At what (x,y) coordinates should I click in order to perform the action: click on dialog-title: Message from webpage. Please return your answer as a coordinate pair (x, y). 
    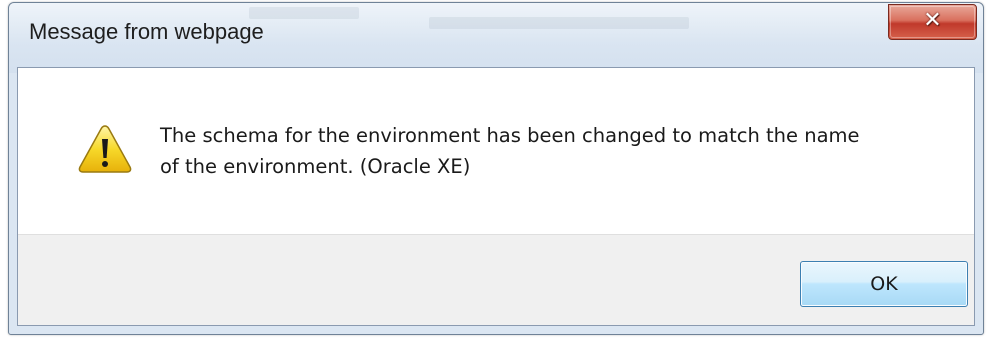
    Looking at the image, I should click on (146, 31).